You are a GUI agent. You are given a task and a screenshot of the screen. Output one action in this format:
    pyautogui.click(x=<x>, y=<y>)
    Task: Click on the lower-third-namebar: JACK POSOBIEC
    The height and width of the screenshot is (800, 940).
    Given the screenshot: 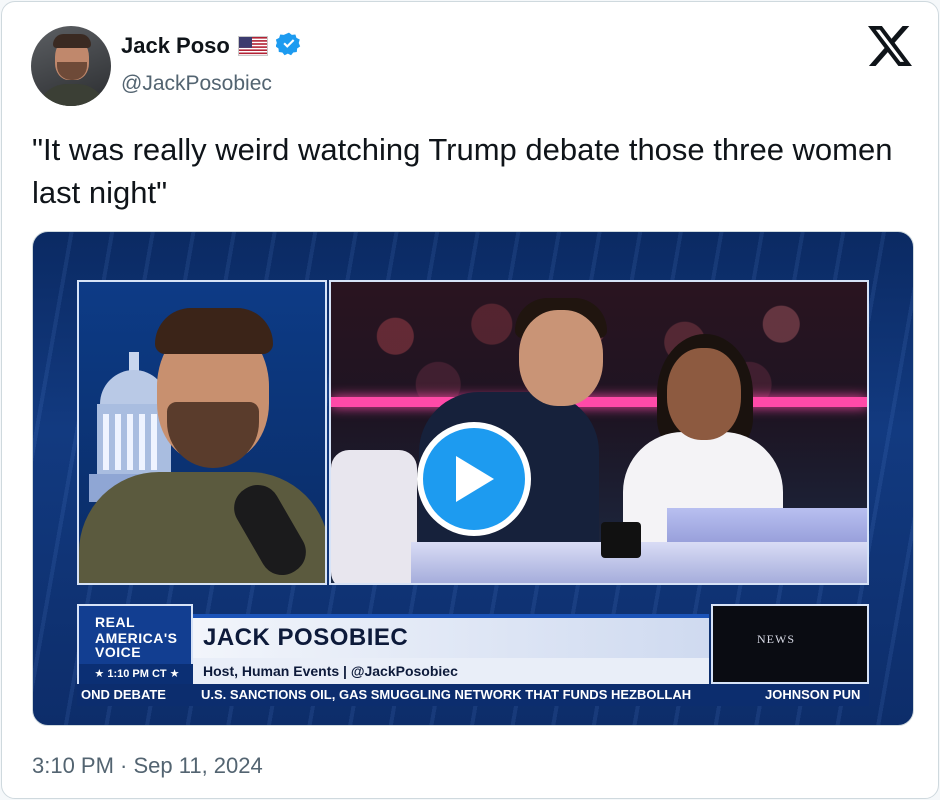 What is the action you would take?
    pyautogui.click(x=451, y=636)
    